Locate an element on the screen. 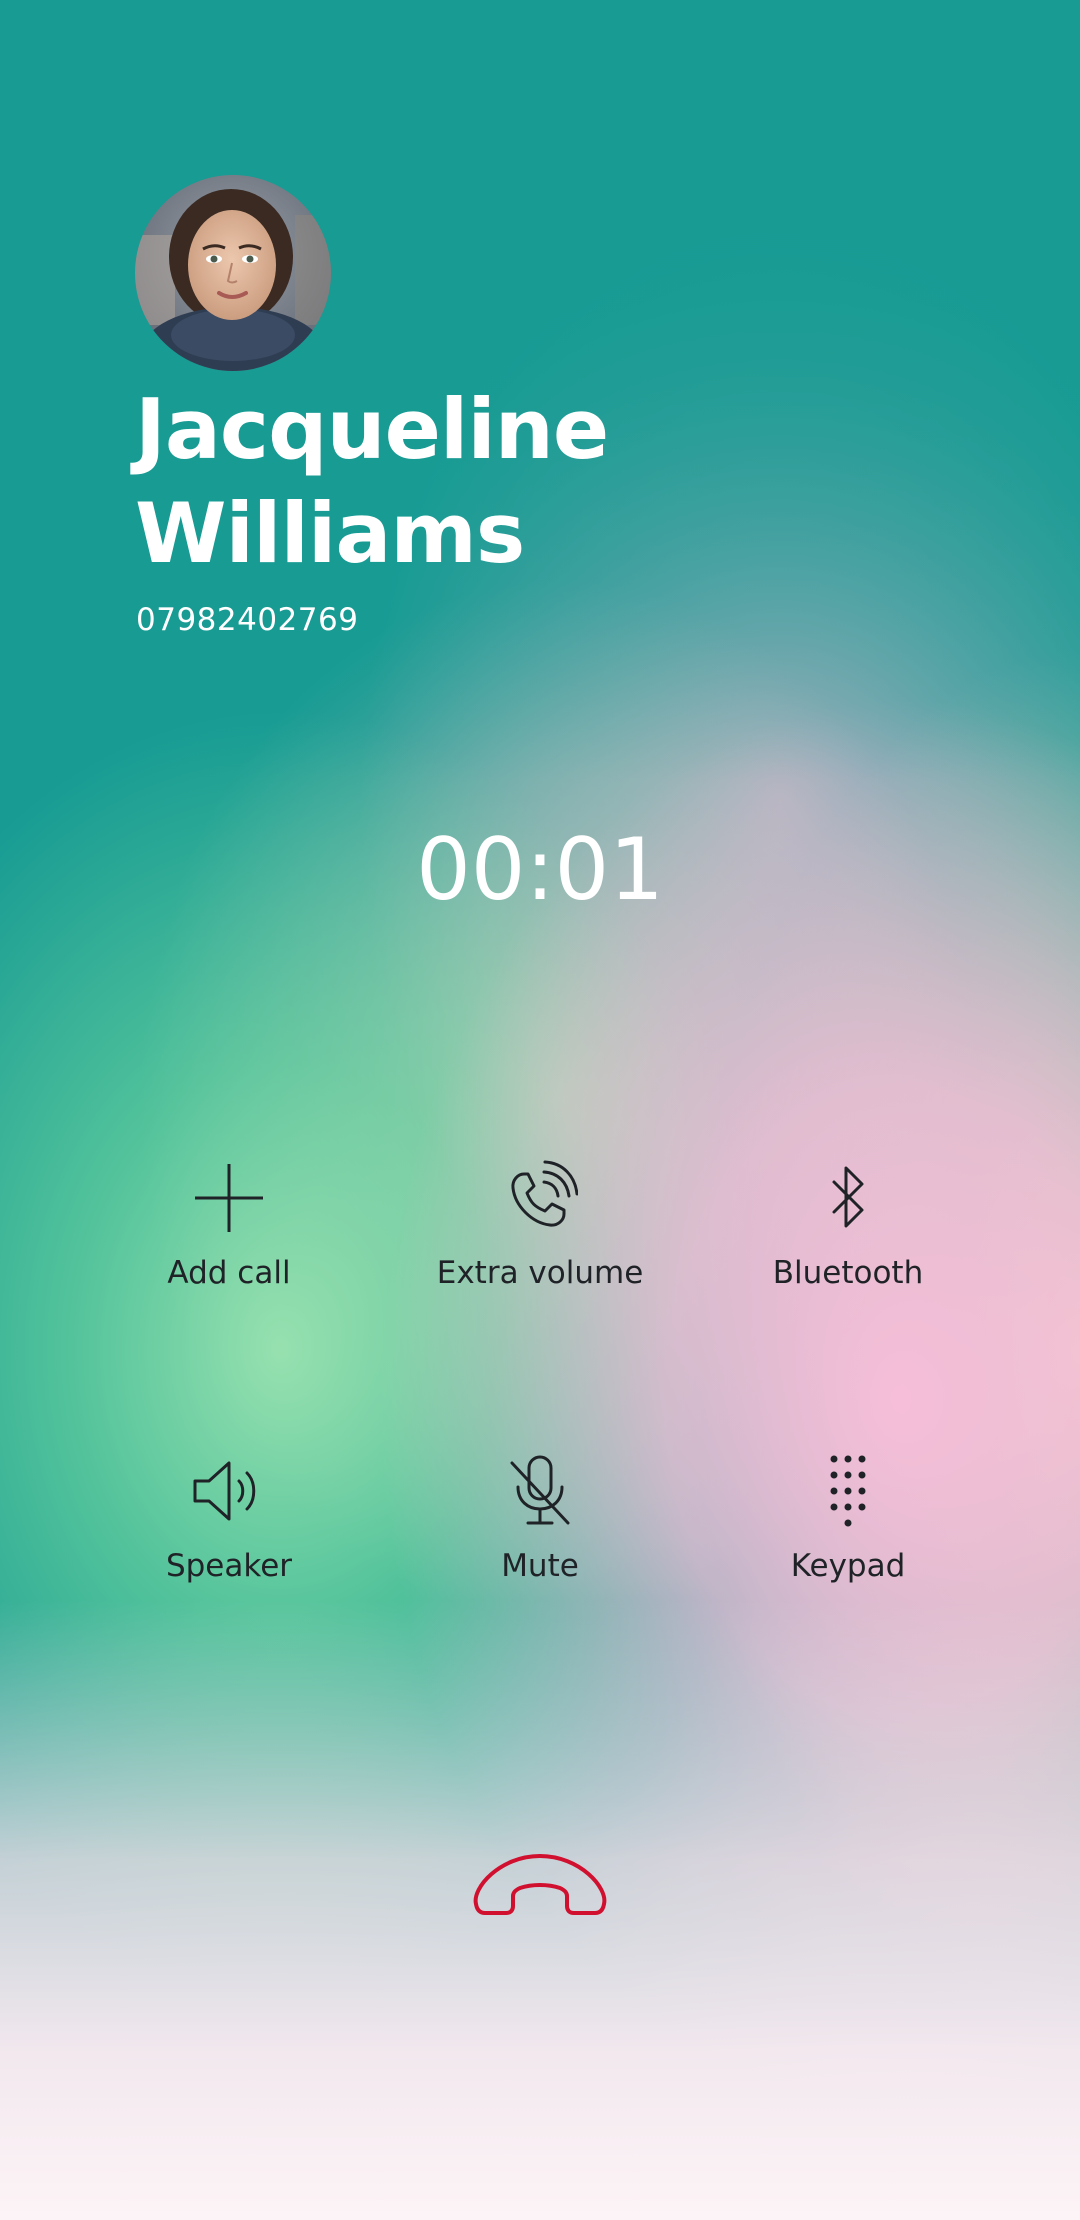 The width and height of the screenshot is (1080, 2220). keypad-label: Keypad is located at coordinates (848, 1566).